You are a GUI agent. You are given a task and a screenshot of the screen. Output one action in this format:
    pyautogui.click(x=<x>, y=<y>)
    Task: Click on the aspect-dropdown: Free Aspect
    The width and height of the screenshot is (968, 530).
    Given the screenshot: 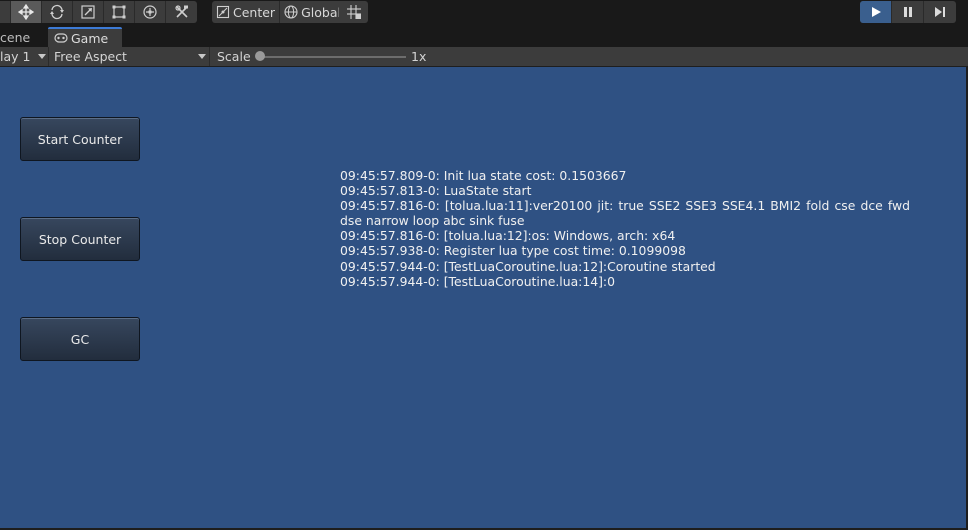 What is the action you would take?
    pyautogui.click(x=129, y=56)
    